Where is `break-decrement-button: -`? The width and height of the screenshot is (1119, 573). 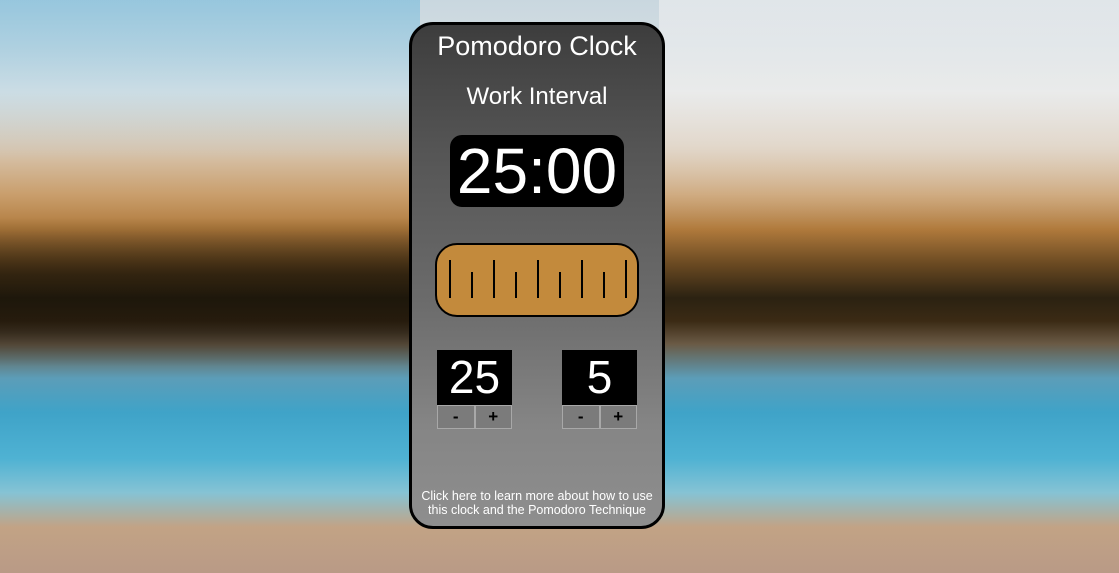 break-decrement-button: - is located at coordinates (581, 417).